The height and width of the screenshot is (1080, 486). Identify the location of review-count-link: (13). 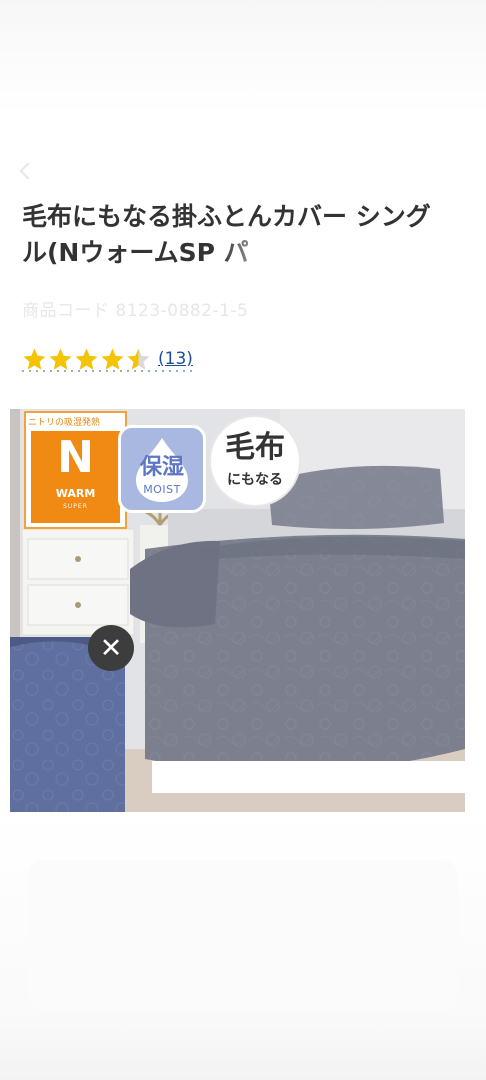
(175, 359).